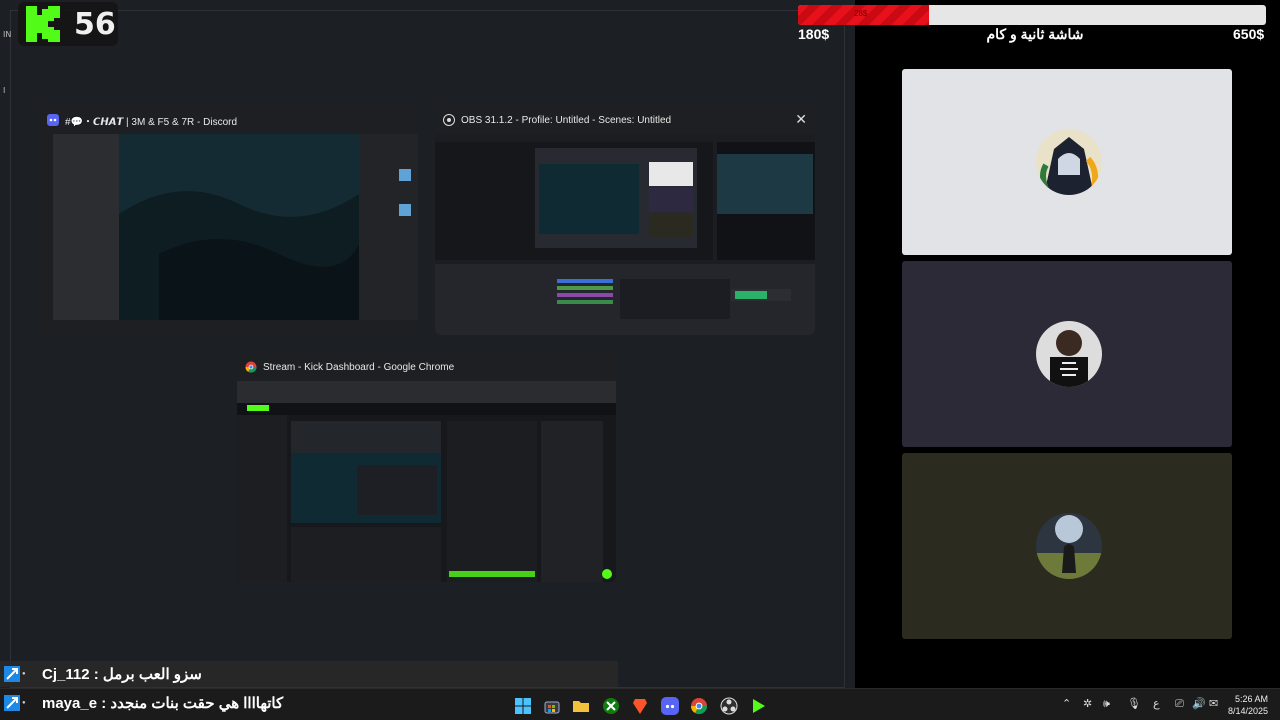 The width and height of the screenshot is (1280, 720). What do you see at coordinates (359, 367) in the screenshot?
I see `chrome-window-title: Stream - Kick Dashboard - Google Chrome` at bounding box center [359, 367].